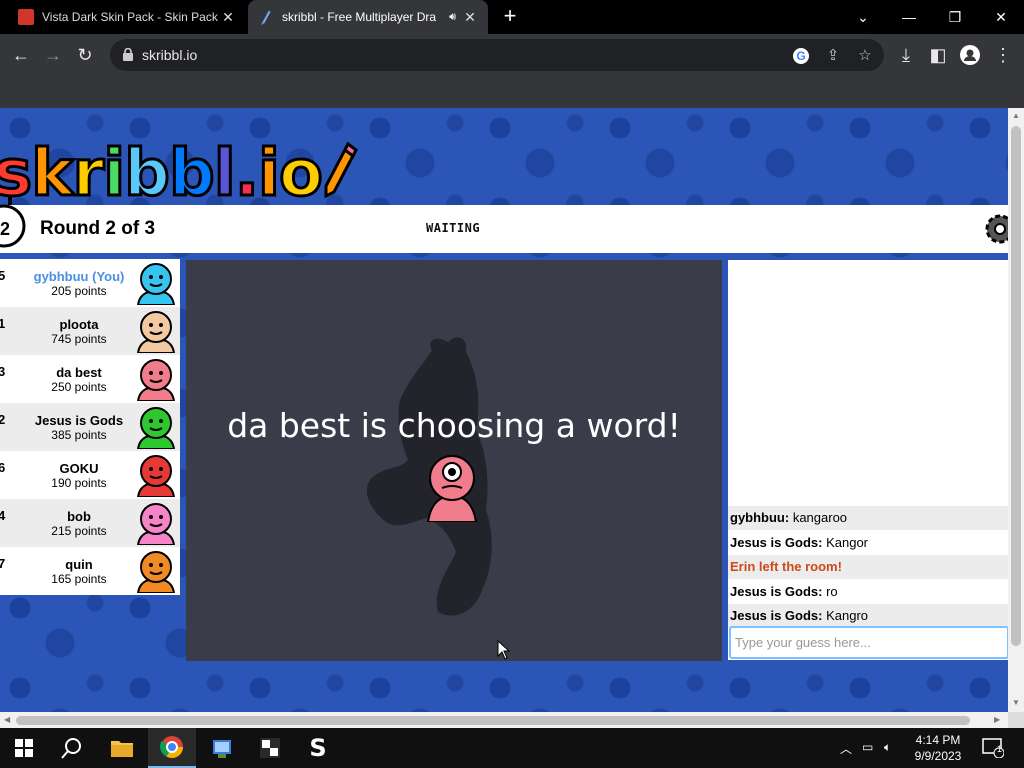  What do you see at coordinates (79, 564) in the screenshot?
I see `player-name: quin` at bounding box center [79, 564].